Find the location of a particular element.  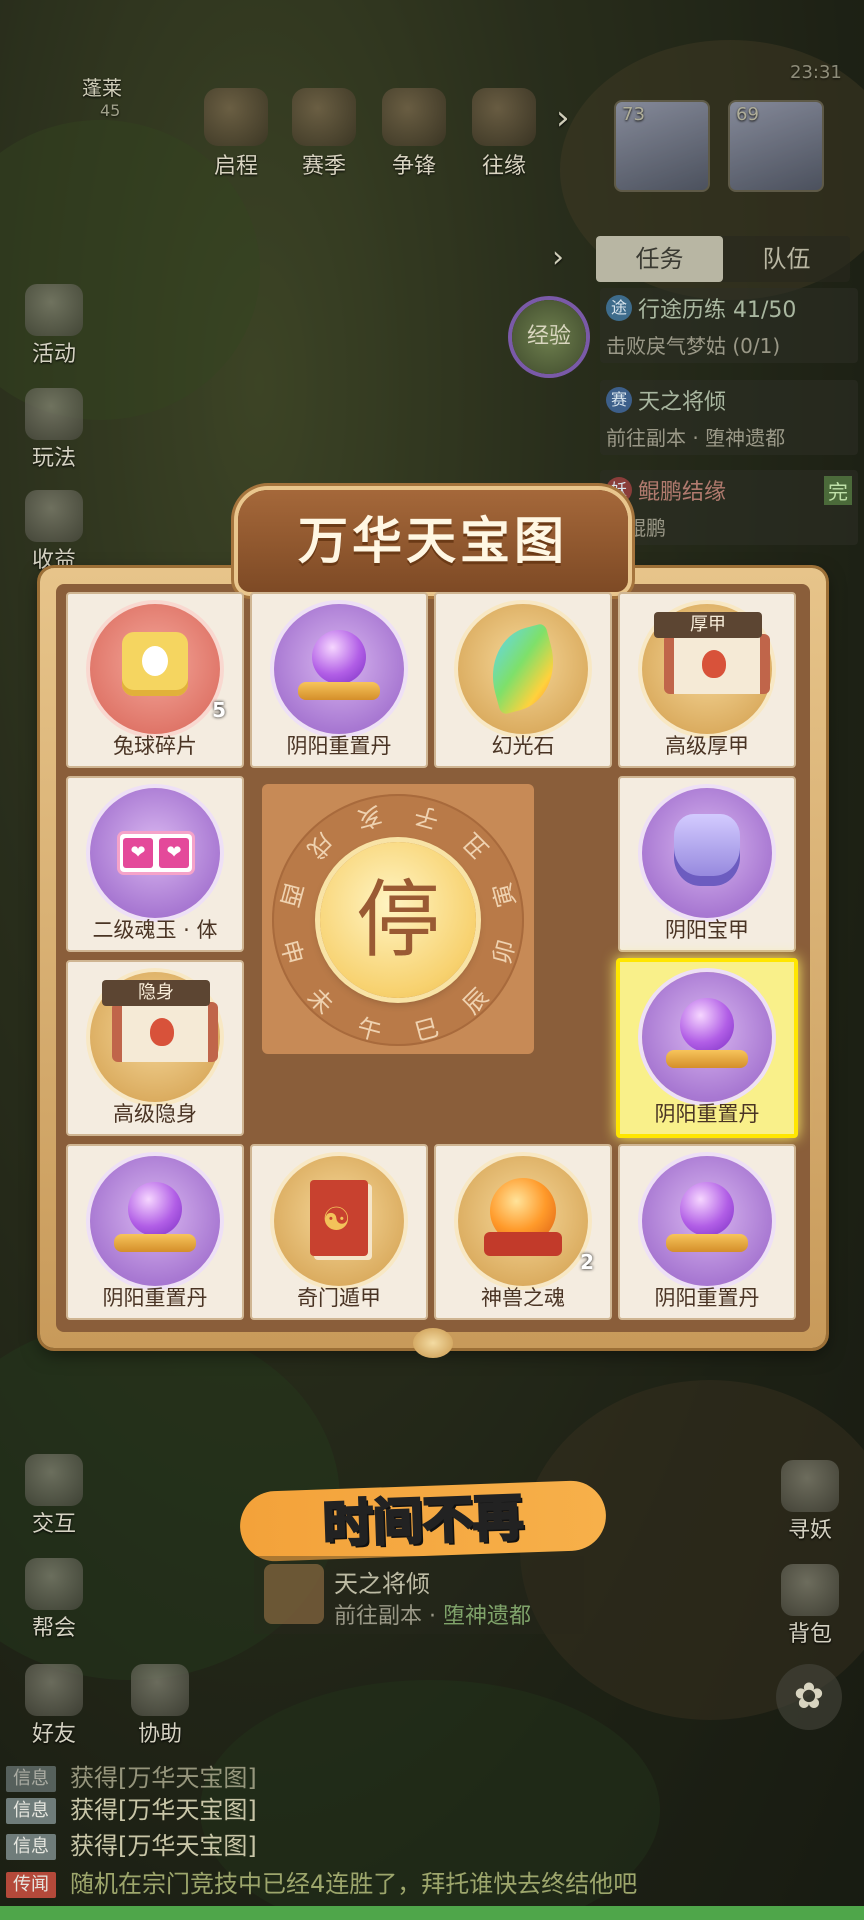

prize-name: 神兽之魂 is located at coordinates (523, 1298).